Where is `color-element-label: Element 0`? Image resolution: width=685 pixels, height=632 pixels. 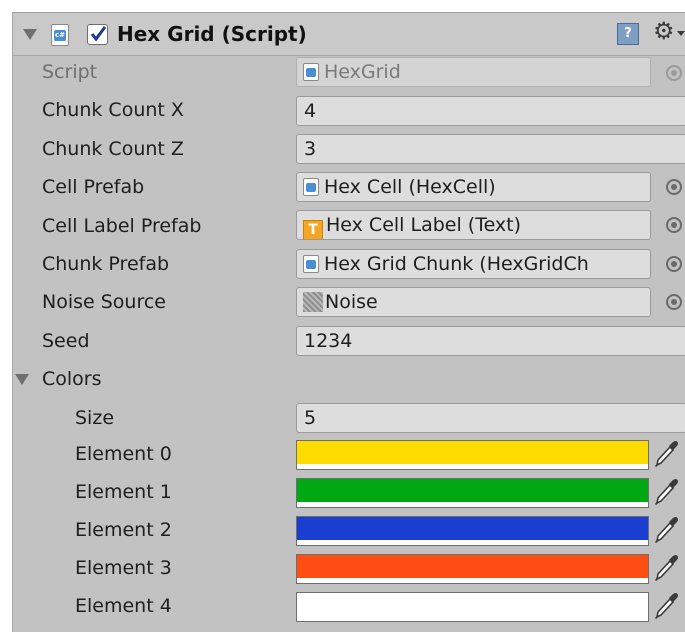 color-element-label: Element 0 is located at coordinates (123, 454).